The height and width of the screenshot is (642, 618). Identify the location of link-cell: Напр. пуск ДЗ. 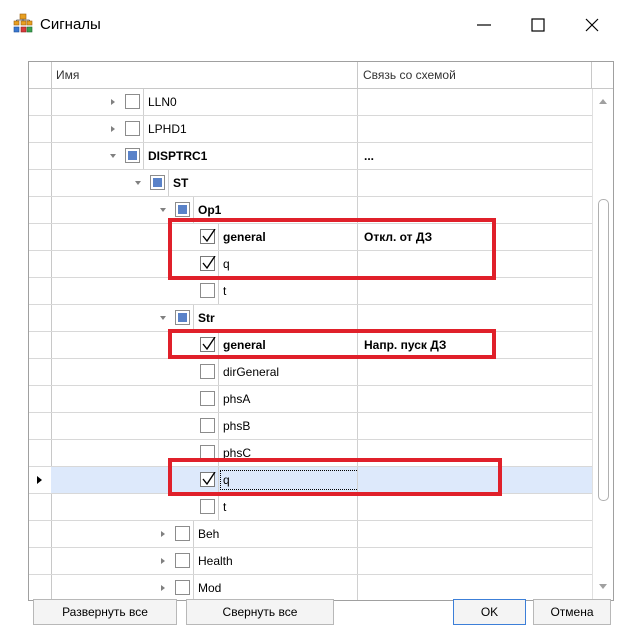
(475, 345).